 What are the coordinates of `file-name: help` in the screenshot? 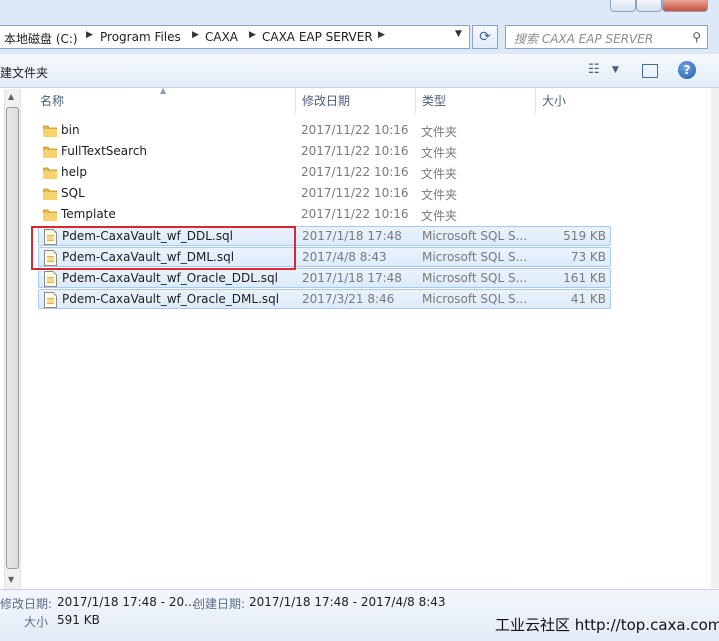 It's located at (74, 172).